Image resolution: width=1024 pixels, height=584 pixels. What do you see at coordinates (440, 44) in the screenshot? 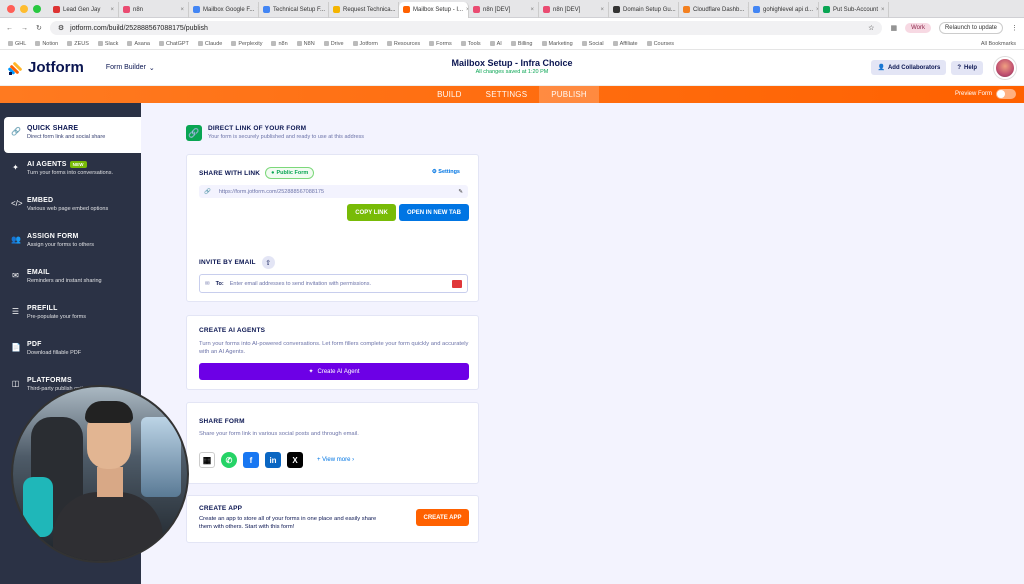
I see `bookmark-item: Forms` at bounding box center [440, 44].